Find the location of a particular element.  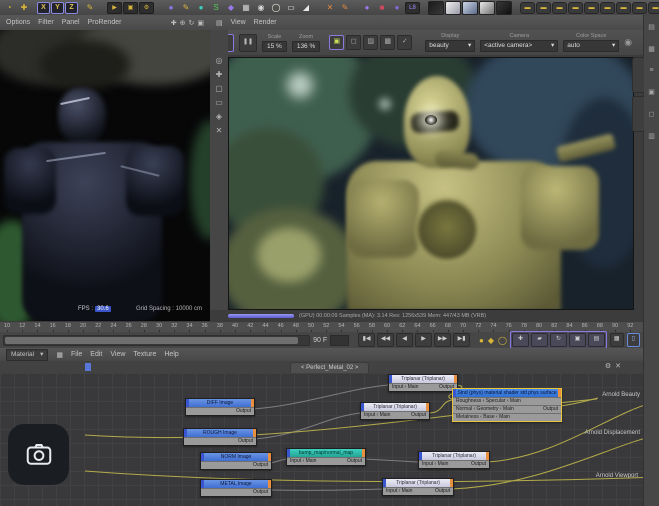

colorspace-dropdown: auto ▾ is located at coordinates (591, 46).